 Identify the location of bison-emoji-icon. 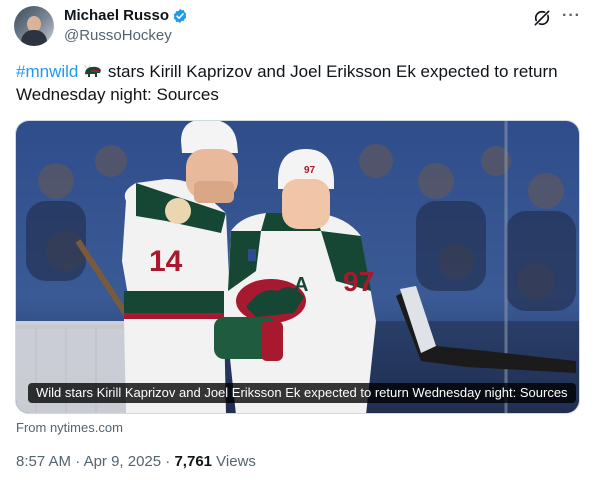
(93, 70).